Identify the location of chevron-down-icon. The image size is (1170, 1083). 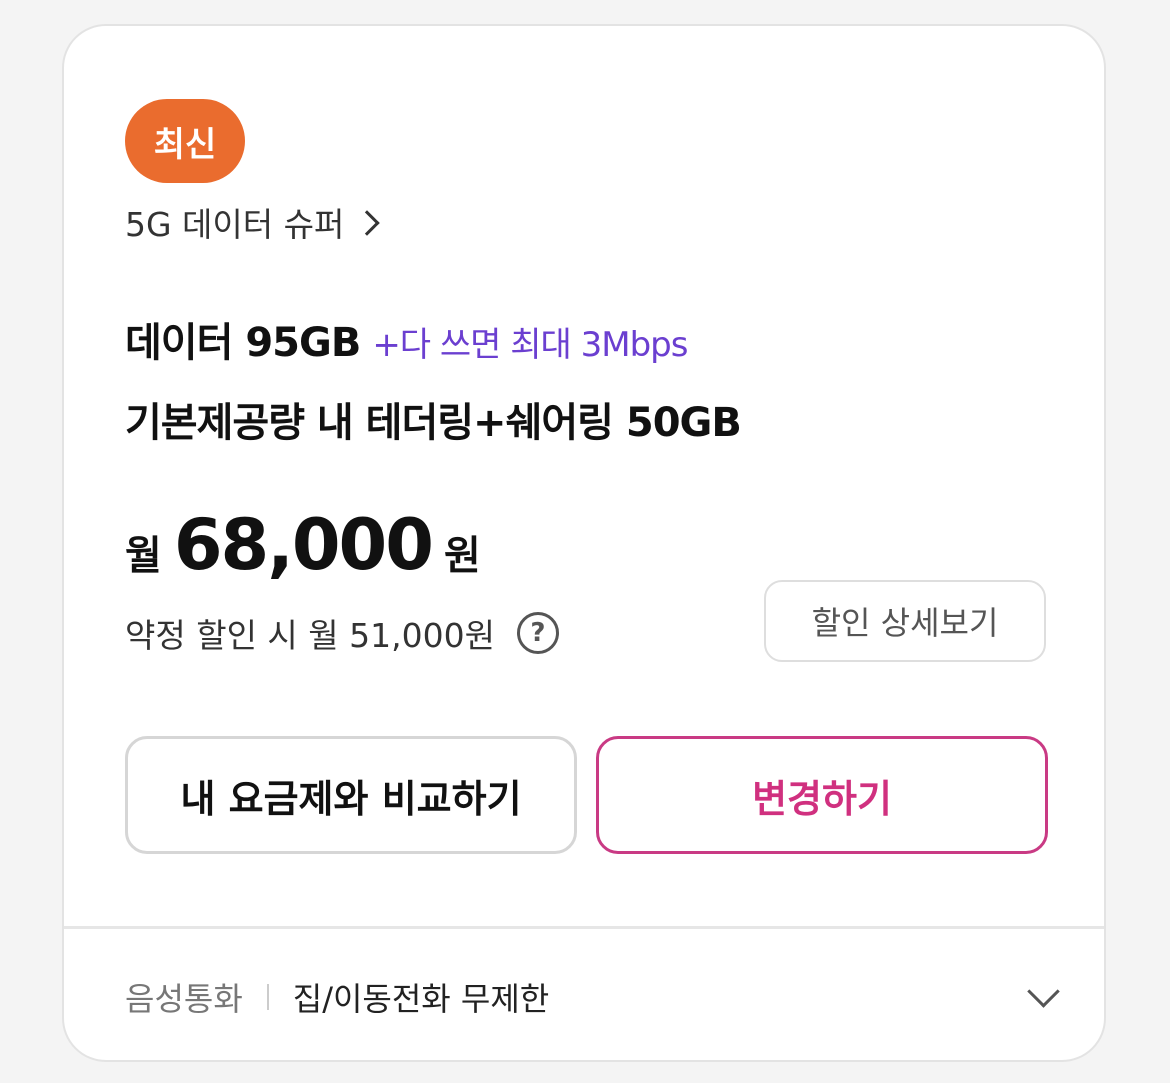
(1043, 991).